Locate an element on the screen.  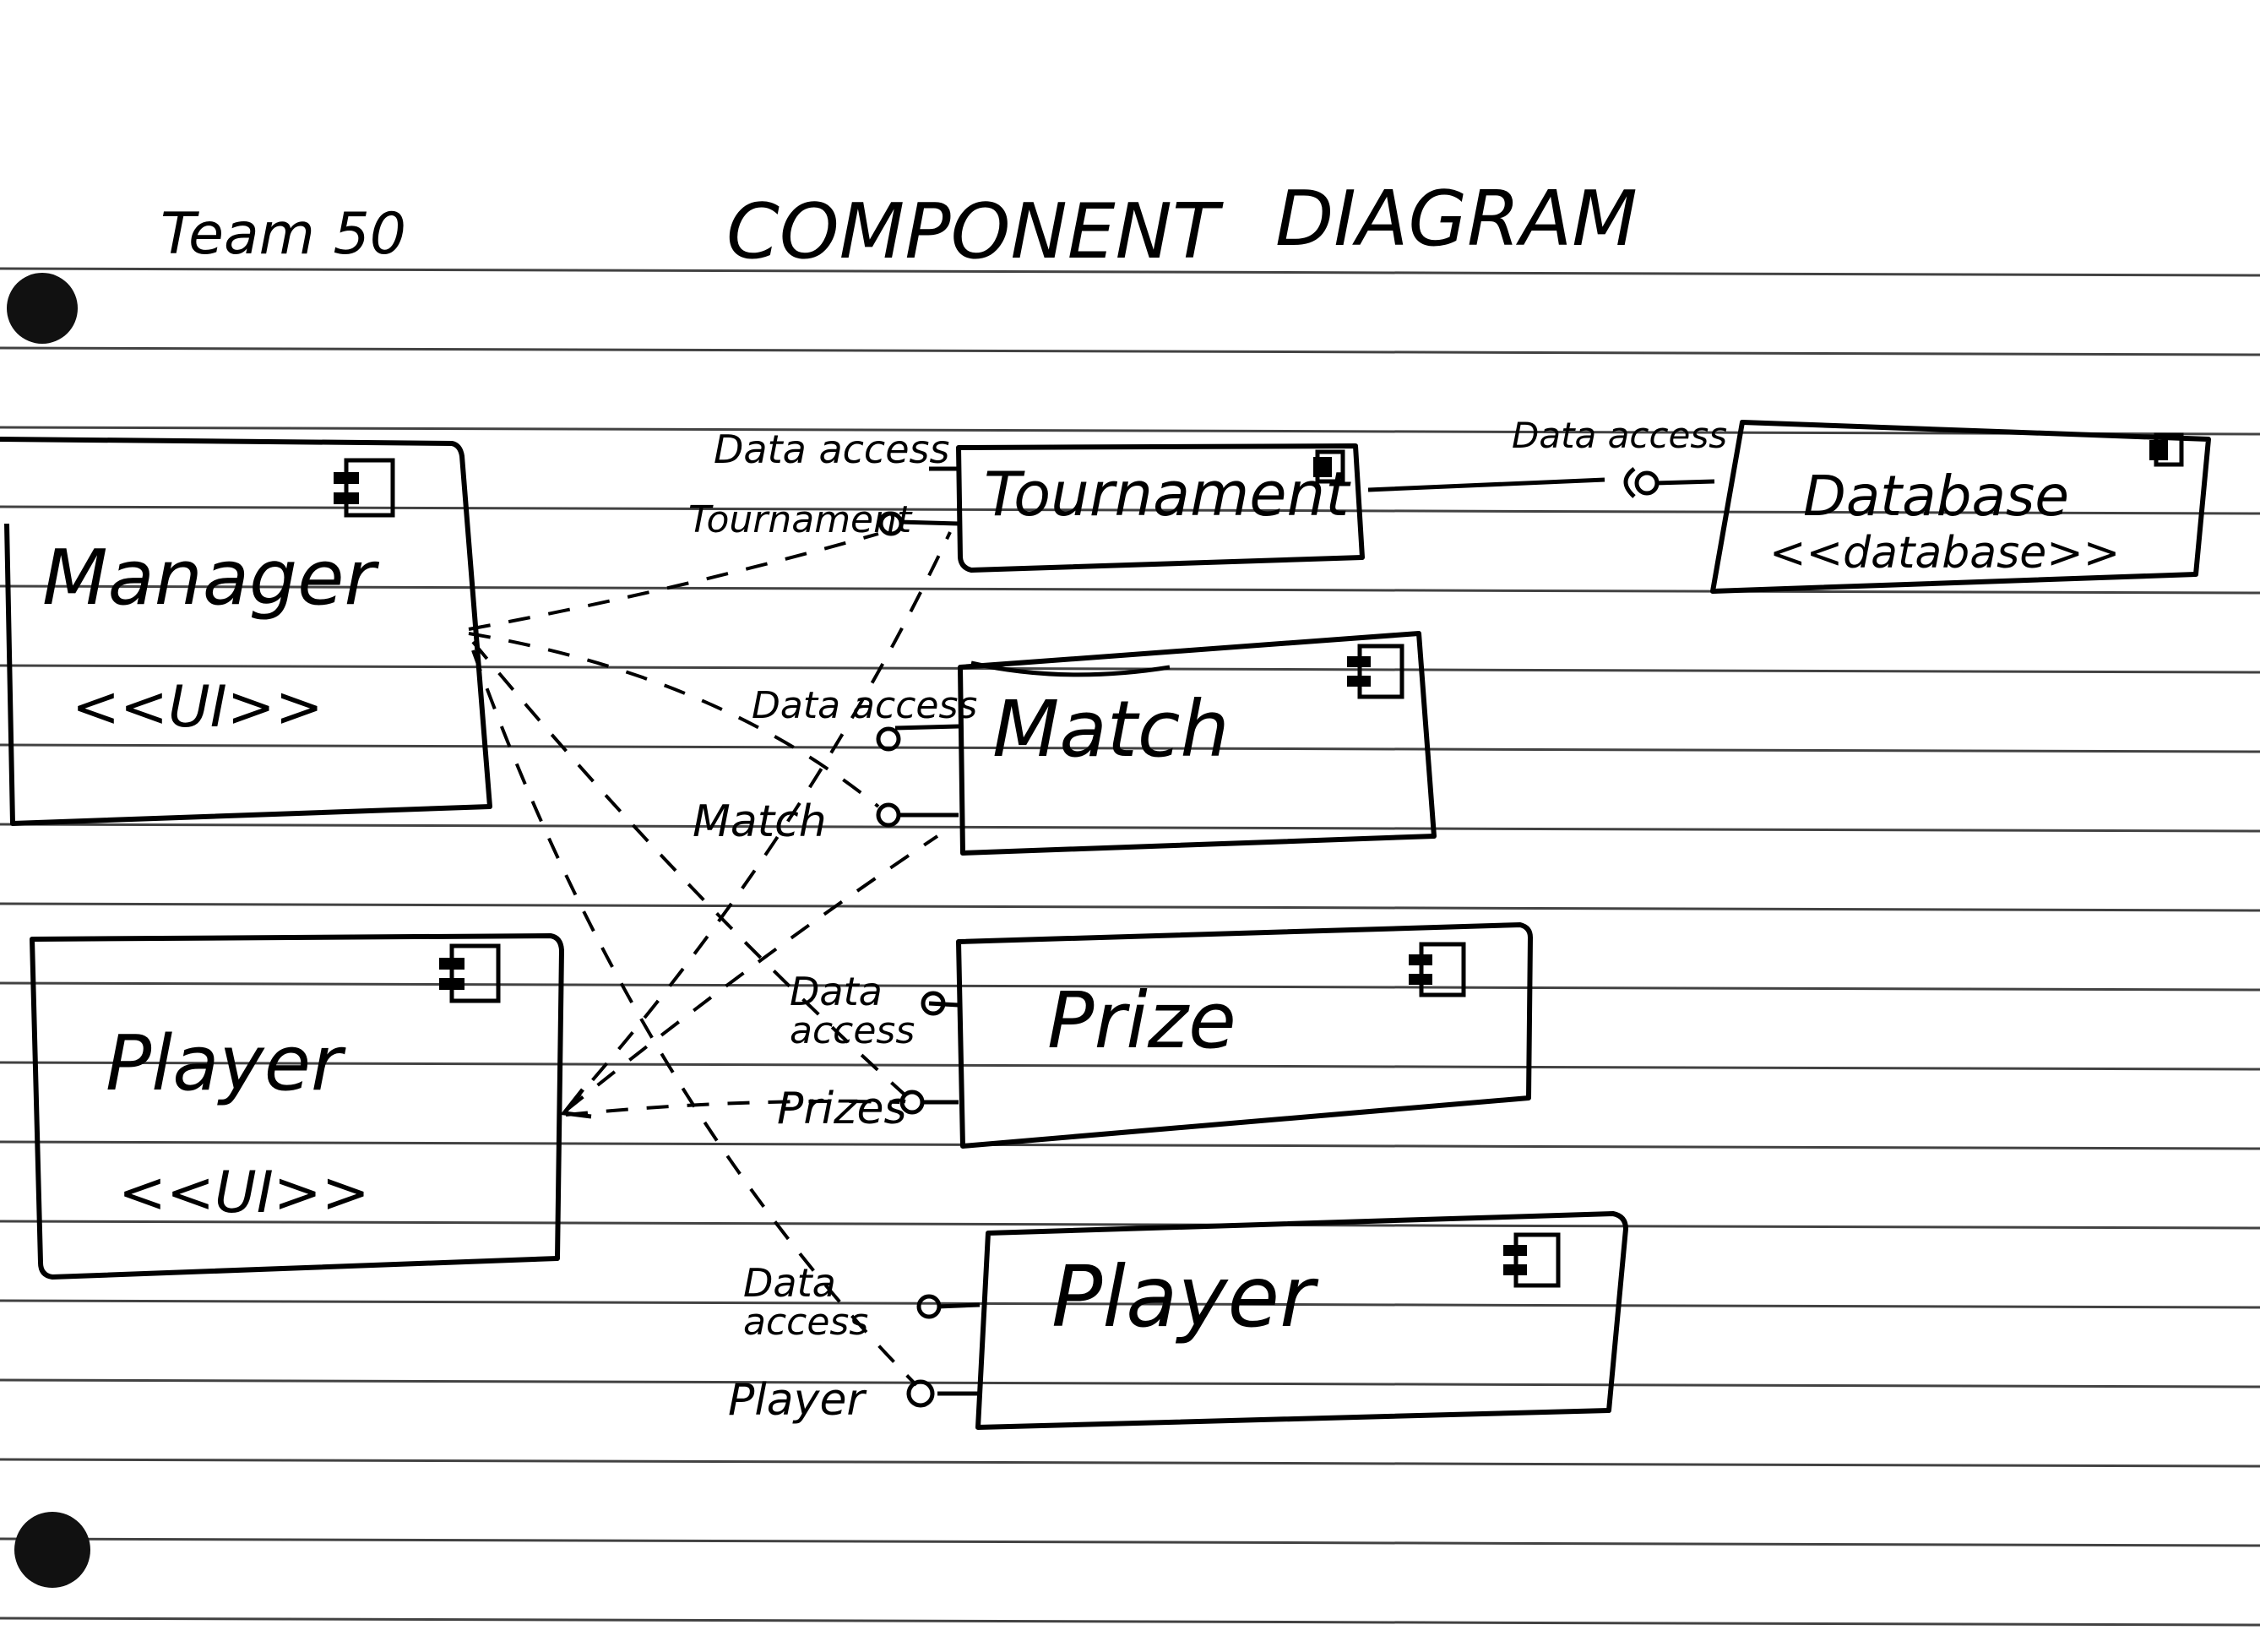
interface-label: Tournament is located at coordinates (800, 519).